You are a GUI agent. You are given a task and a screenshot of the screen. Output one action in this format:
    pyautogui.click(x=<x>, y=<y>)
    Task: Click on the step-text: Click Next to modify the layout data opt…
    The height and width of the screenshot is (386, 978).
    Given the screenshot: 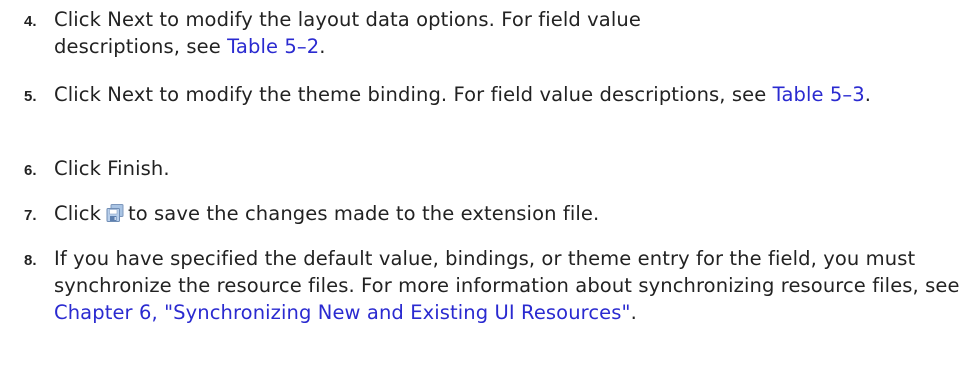 What is the action you would take?
    pyautogui.click(x=374, y=33)
    